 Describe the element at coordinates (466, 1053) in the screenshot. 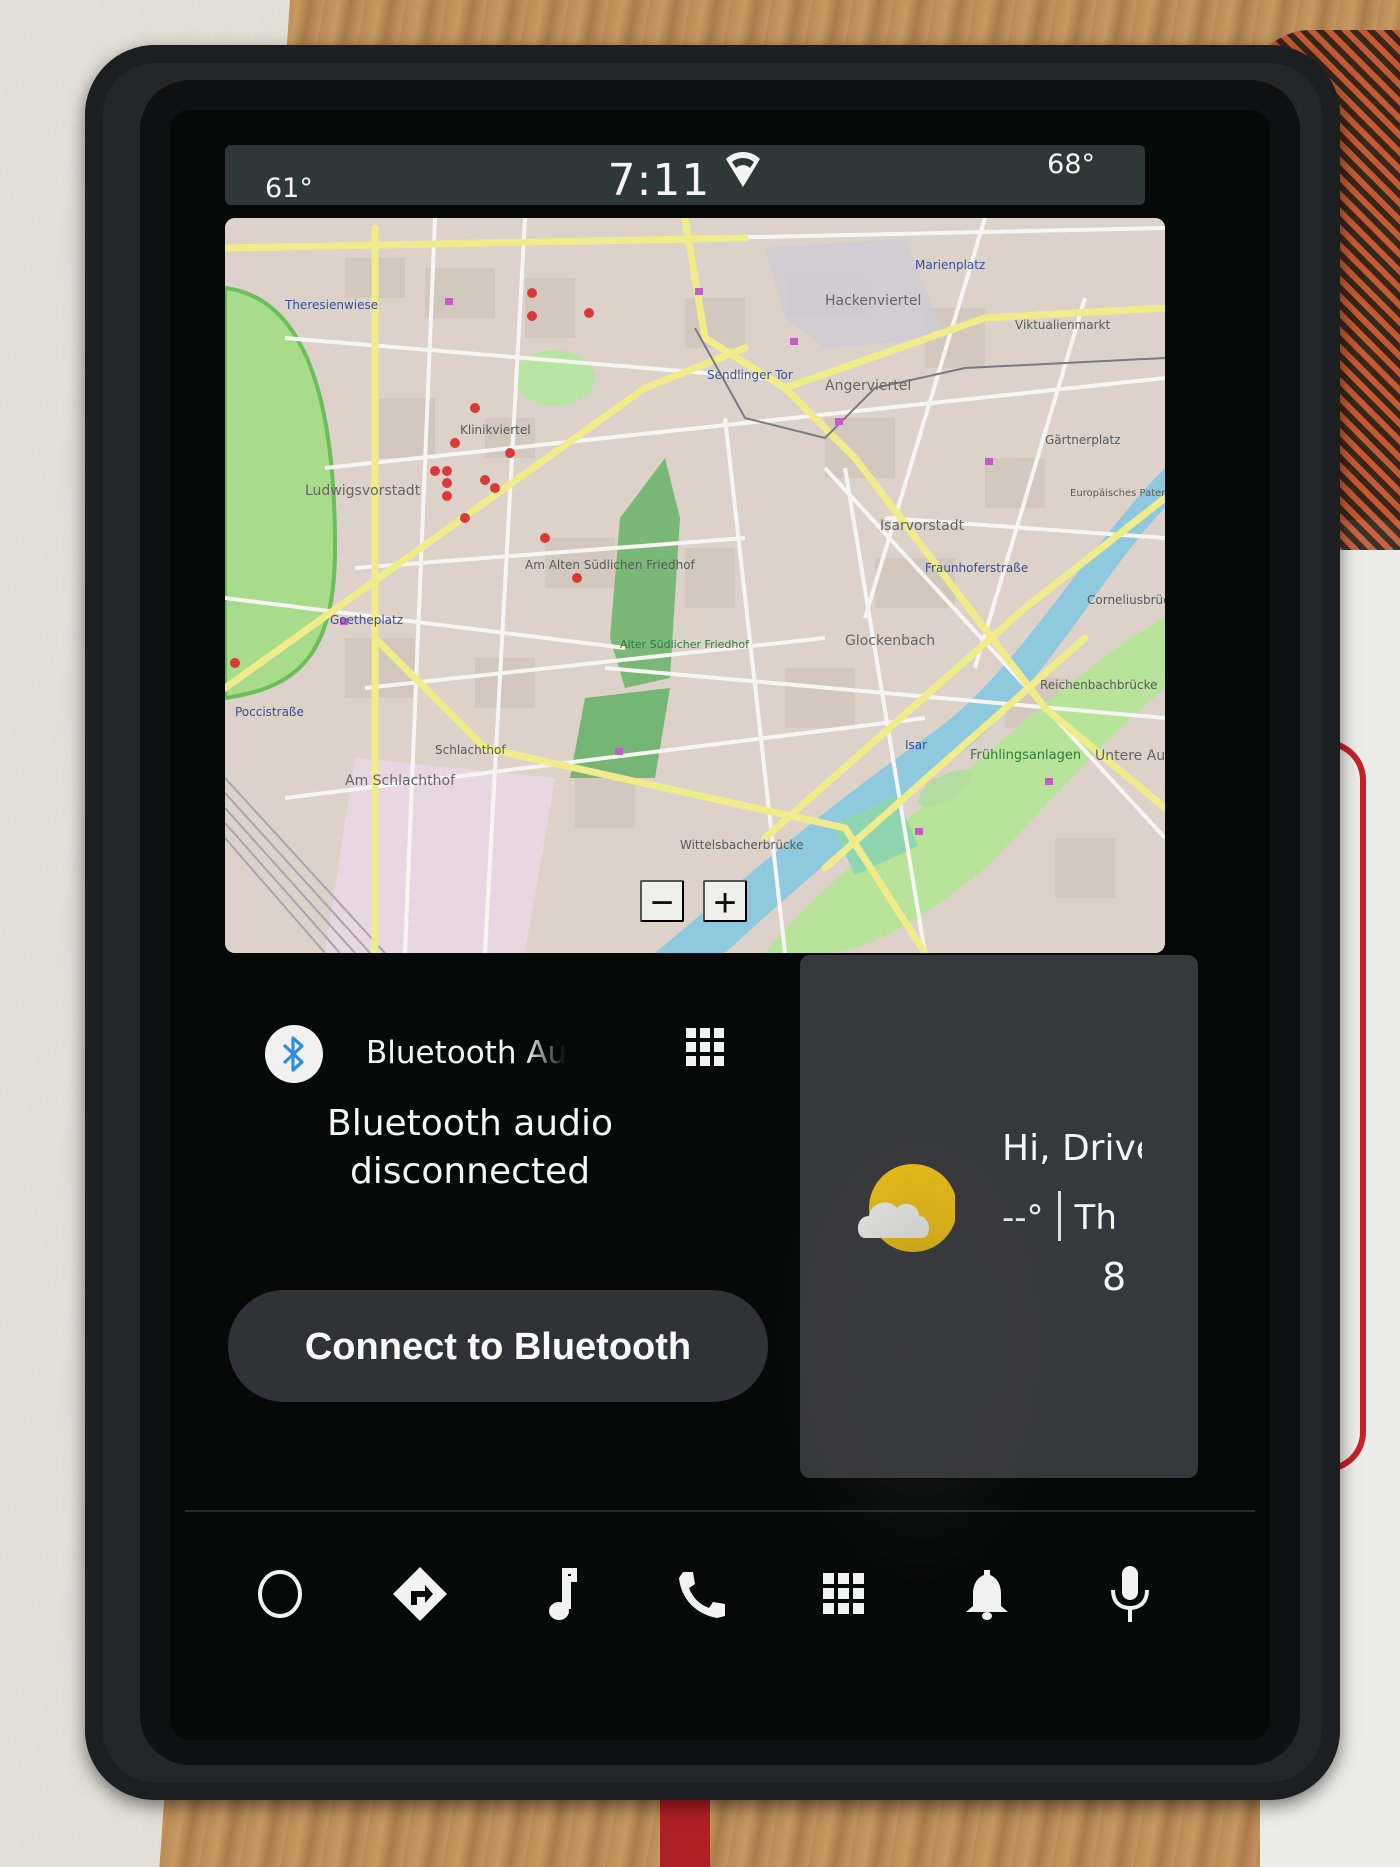

I see `media-source-title: Bluetooth Audio` at that location.